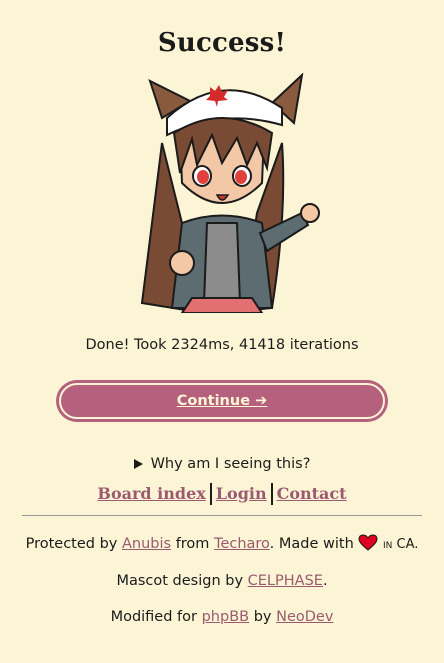 This screenshot has width=444, height=663. Describe the element at coordinates (138, 464) in the screenshot. I see `triangle-right-icon` at that location.